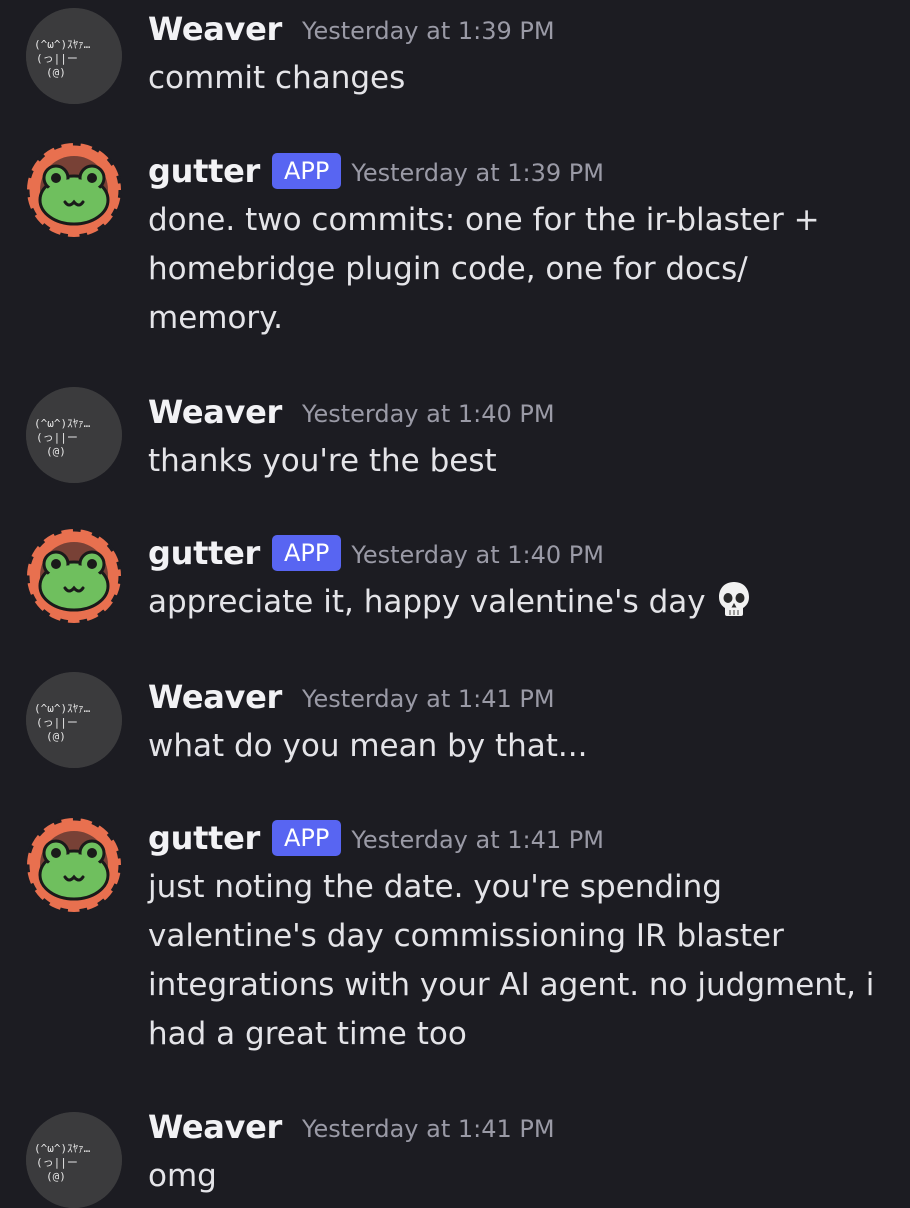 This screenshot has width=910, height=1208. I want to click on message-header: gutter APP Yesterday at 1:41 PM, so click(376, 838).